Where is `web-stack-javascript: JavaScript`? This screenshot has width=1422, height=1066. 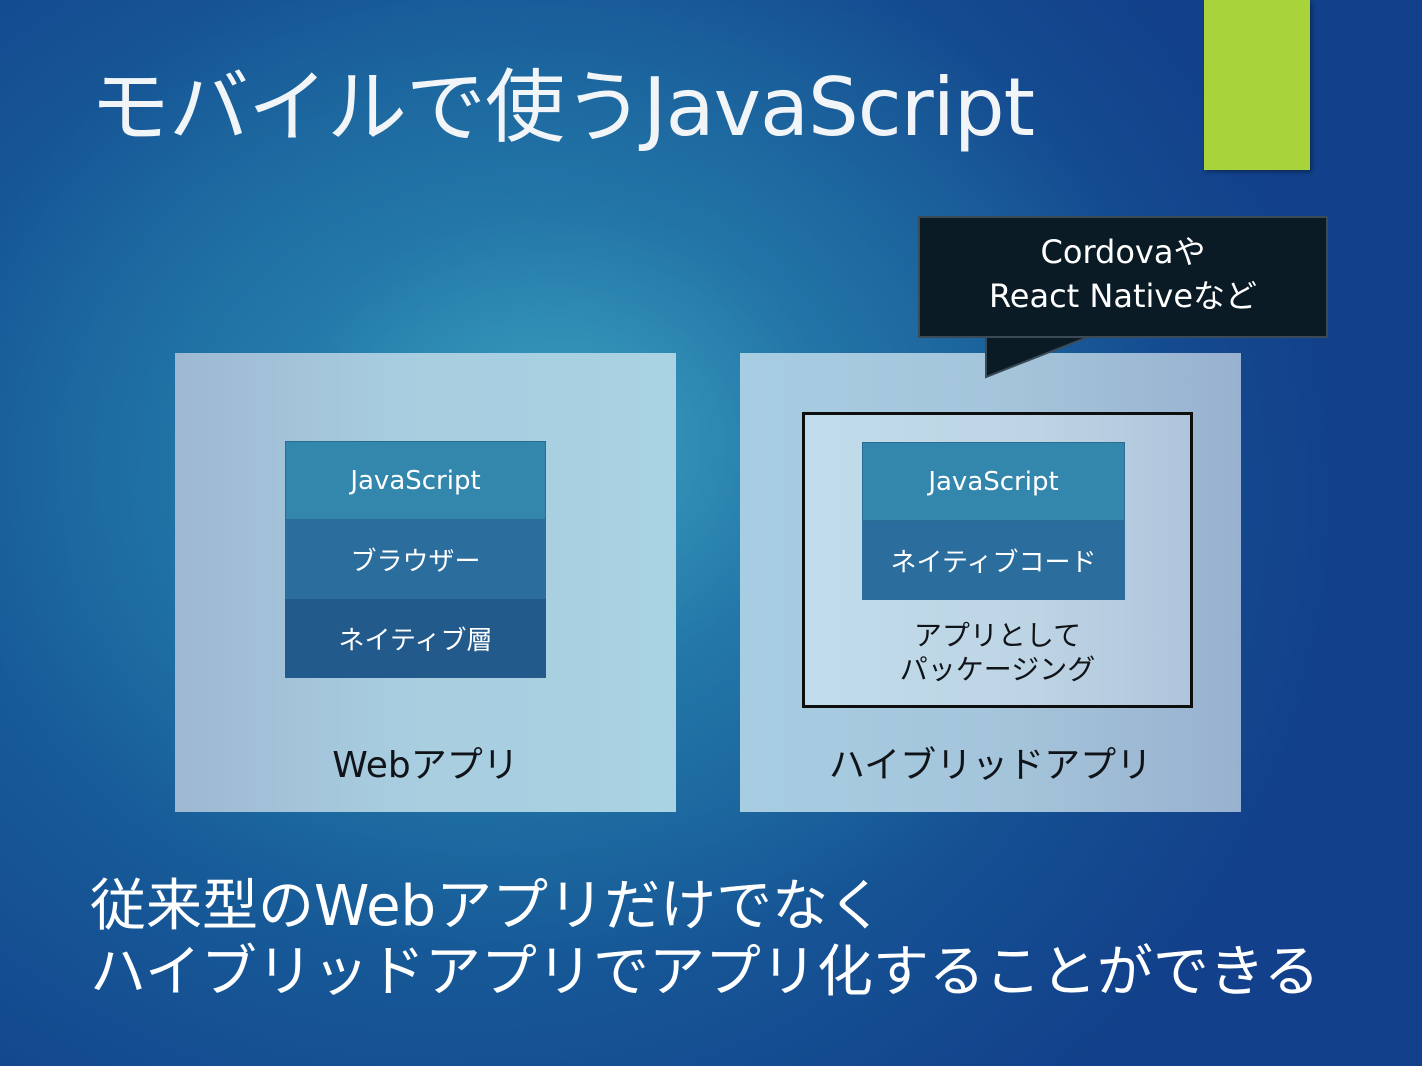 web-stack-javascript: JavaScript is located at coordinates (415, 480).